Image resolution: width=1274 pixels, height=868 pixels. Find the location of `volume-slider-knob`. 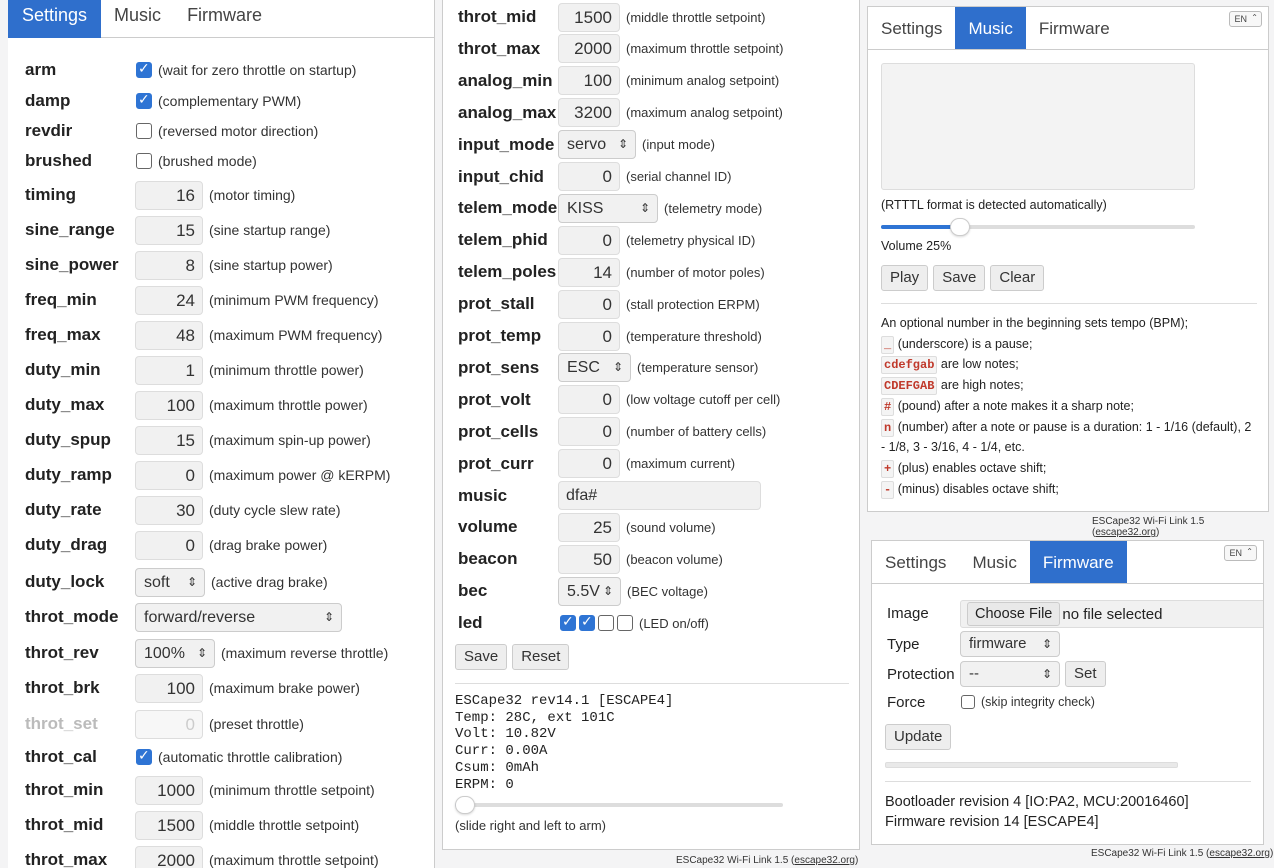

volume-slider-knob is located at coordinates (959, 227).